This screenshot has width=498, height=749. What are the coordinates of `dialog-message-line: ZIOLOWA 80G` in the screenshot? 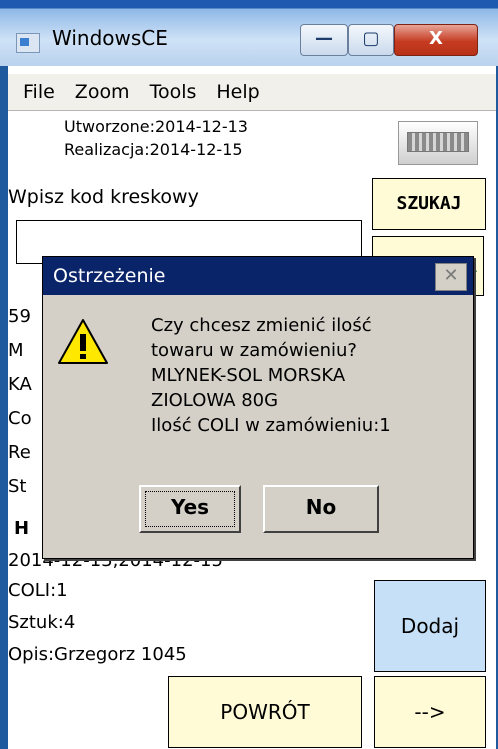 It's located at (215, 400).